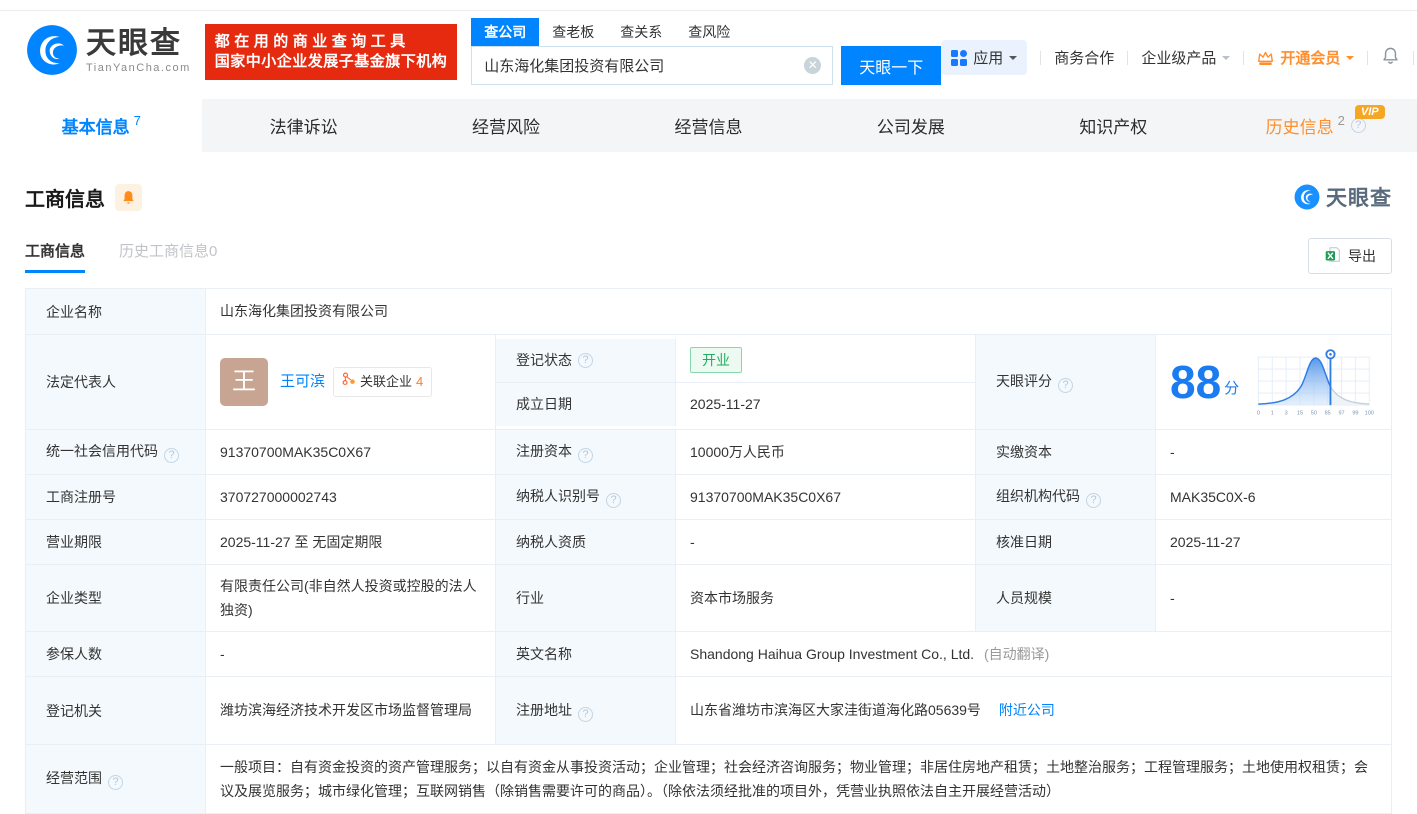  Describe the element at coordinates (168, 256) in the screenshot. I see `subtab-history-business-info: 历史工商信息0` at that location.